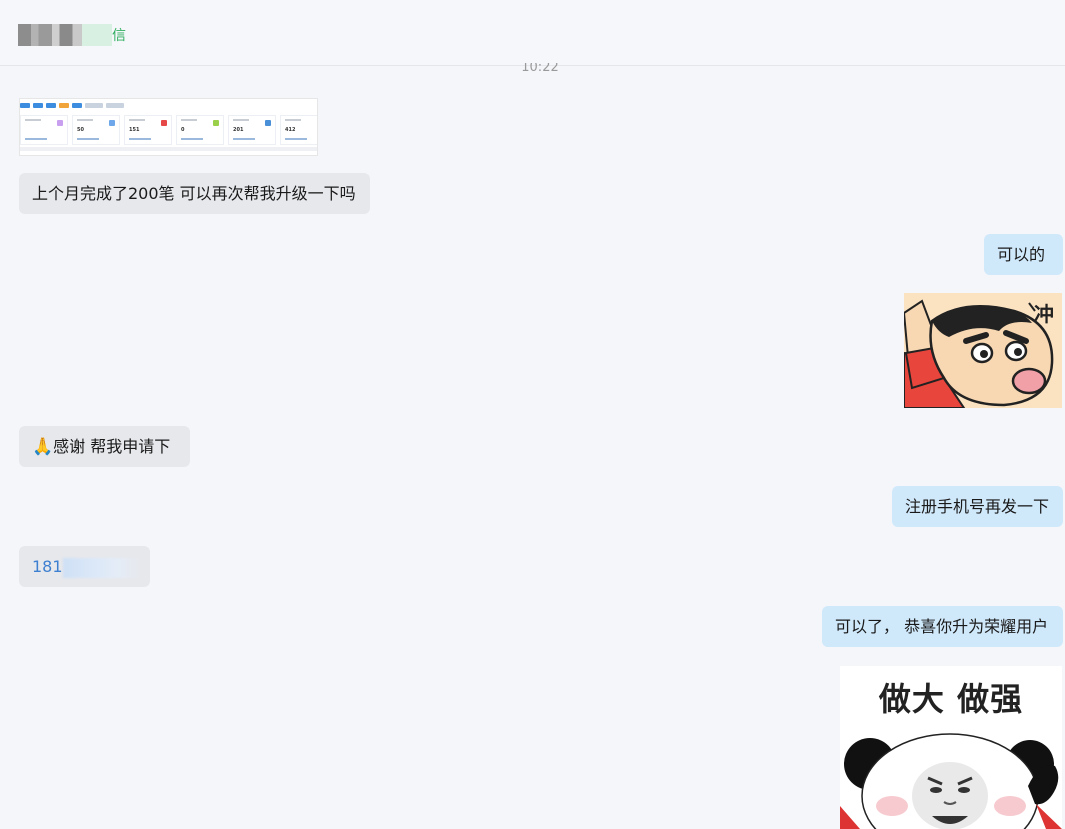  Describe the element at coordinates (47, 566) in the screenshot. I see `phone-number-link: 181` at that location.